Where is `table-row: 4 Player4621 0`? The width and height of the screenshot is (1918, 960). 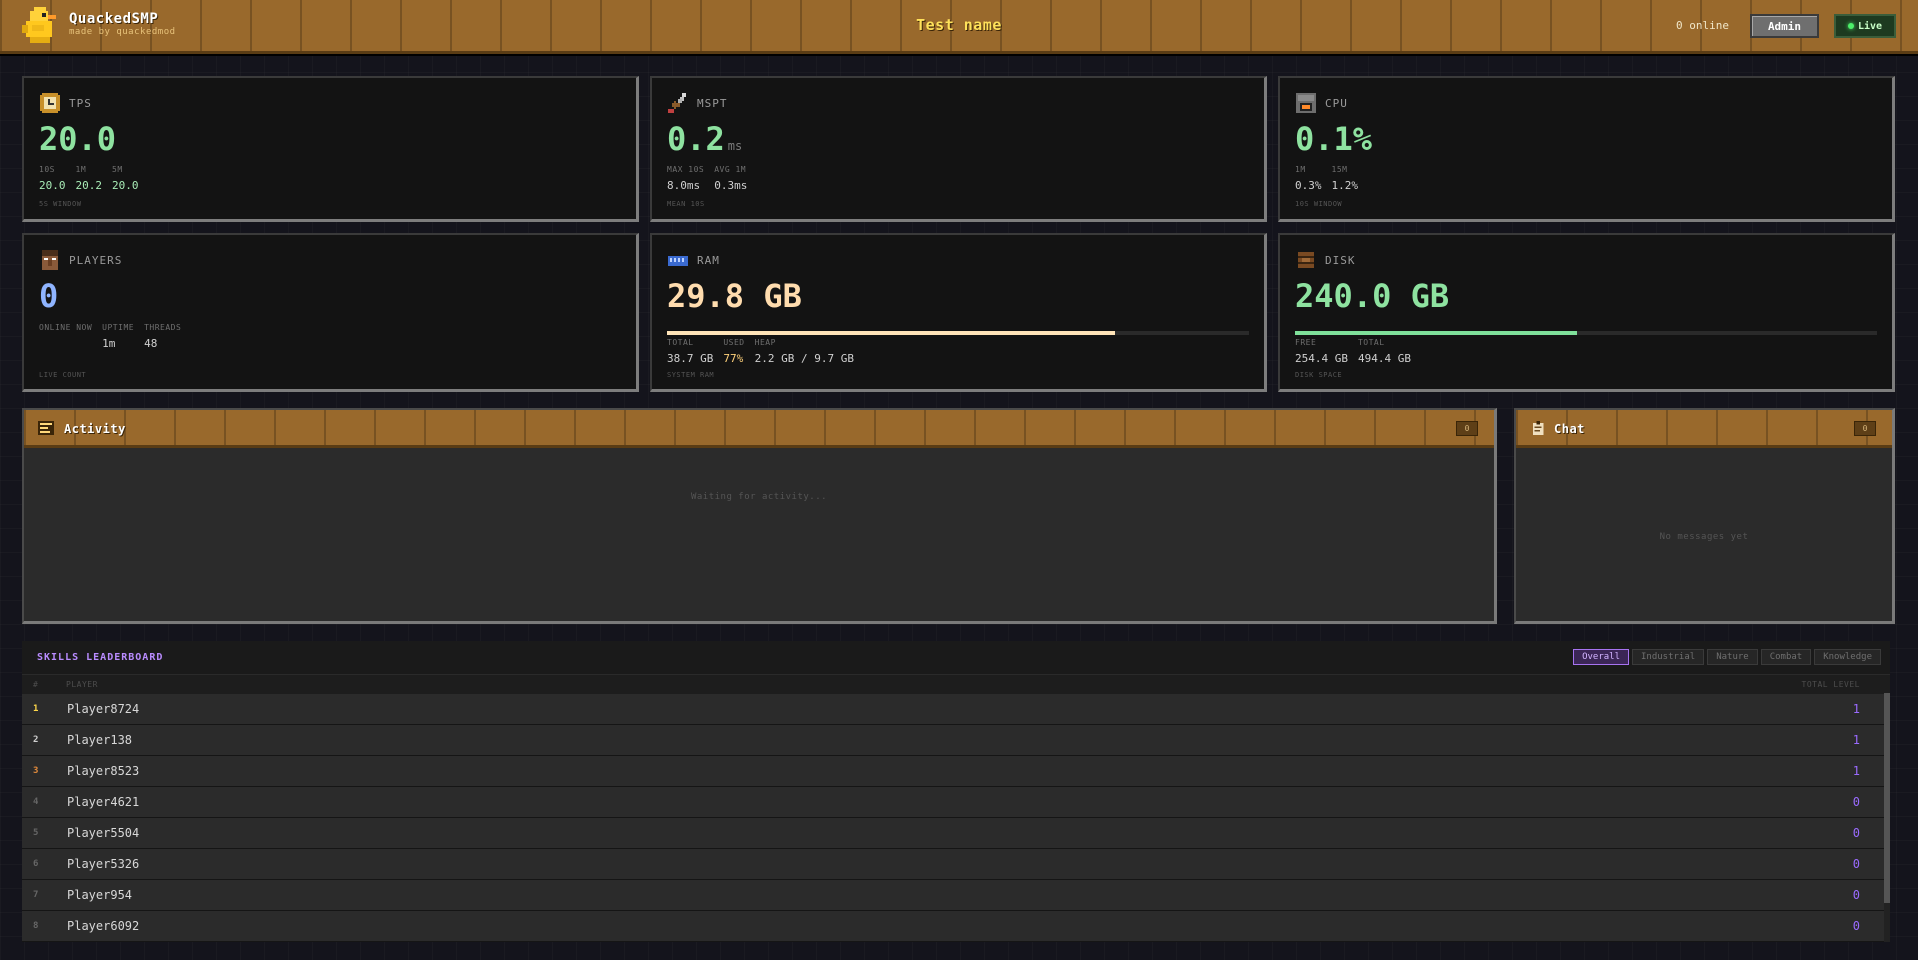
table-row: 4 Player4621 0 is located at coordinates (956, 802).